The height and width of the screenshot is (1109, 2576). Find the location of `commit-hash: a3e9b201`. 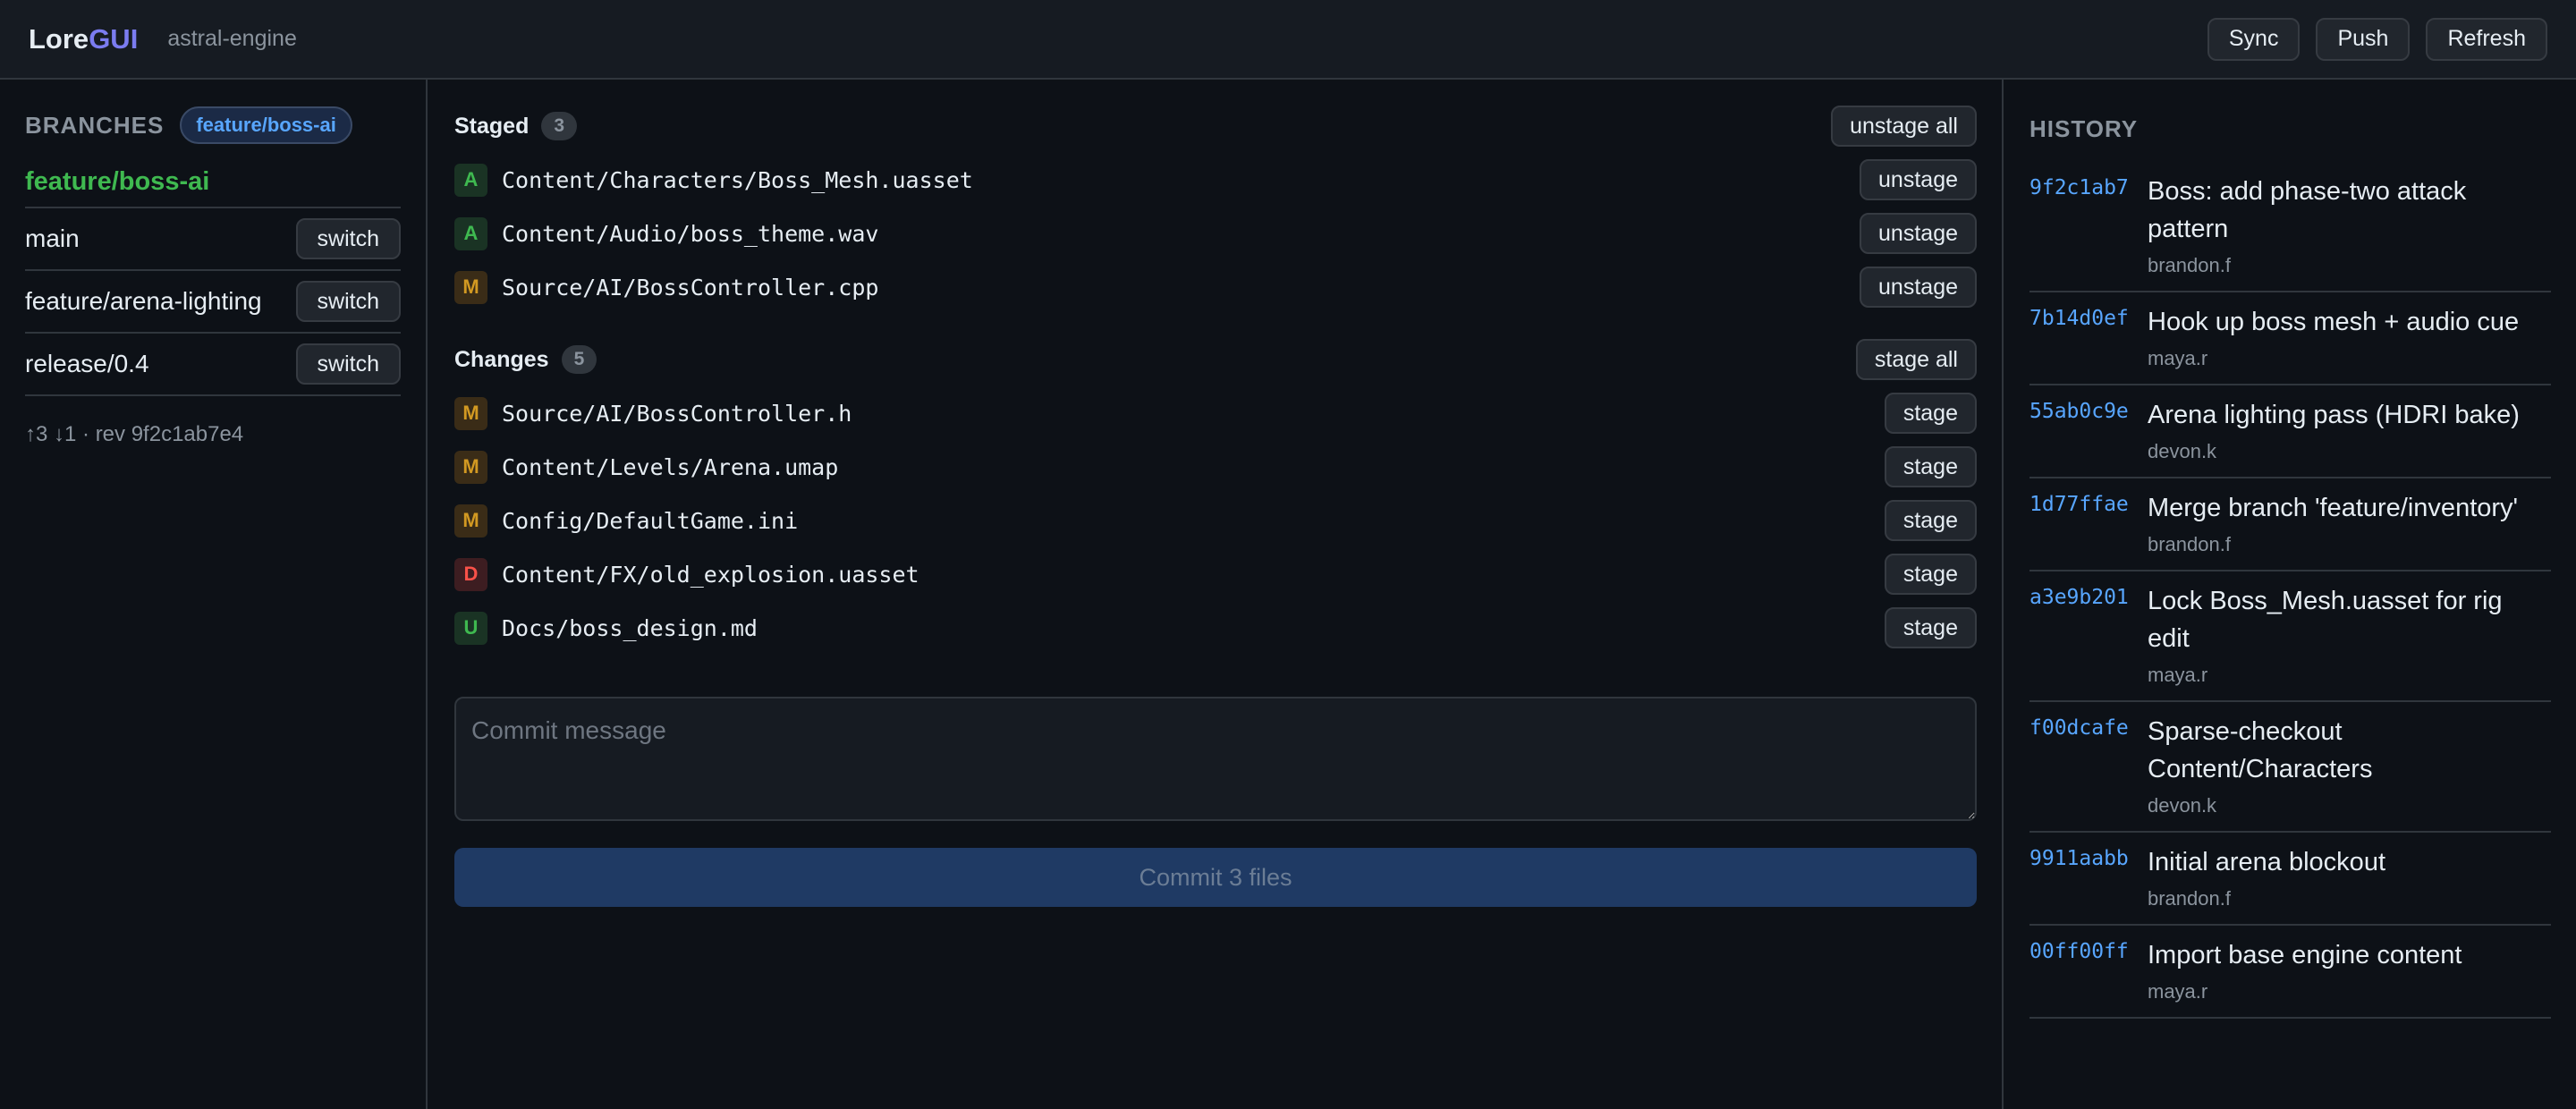

commit-hash: a3e9b201 is located at coordinates (2079, 597).